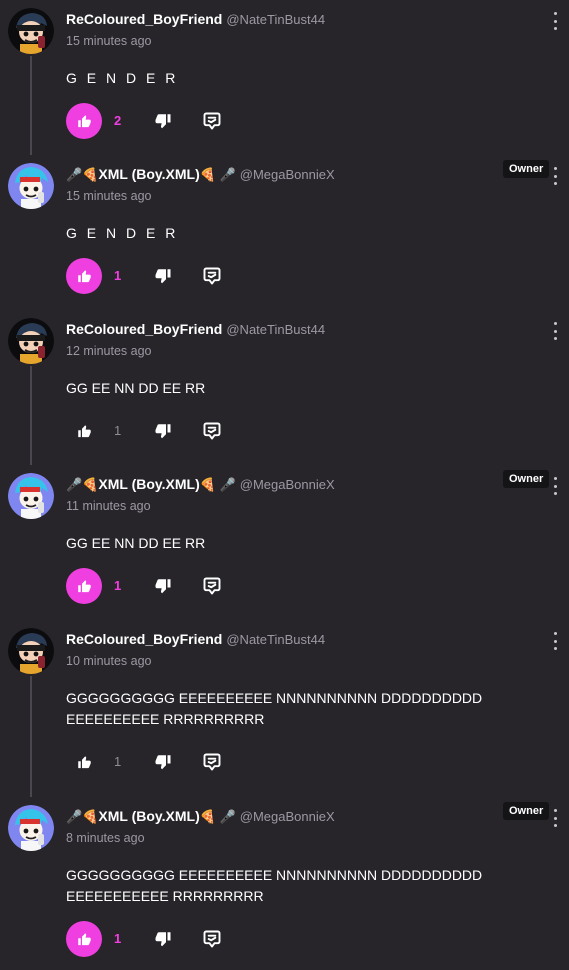 This screenshot has width=569, height=970. I want to click on timestamp: 12 minutes ago, so click(109, 351).